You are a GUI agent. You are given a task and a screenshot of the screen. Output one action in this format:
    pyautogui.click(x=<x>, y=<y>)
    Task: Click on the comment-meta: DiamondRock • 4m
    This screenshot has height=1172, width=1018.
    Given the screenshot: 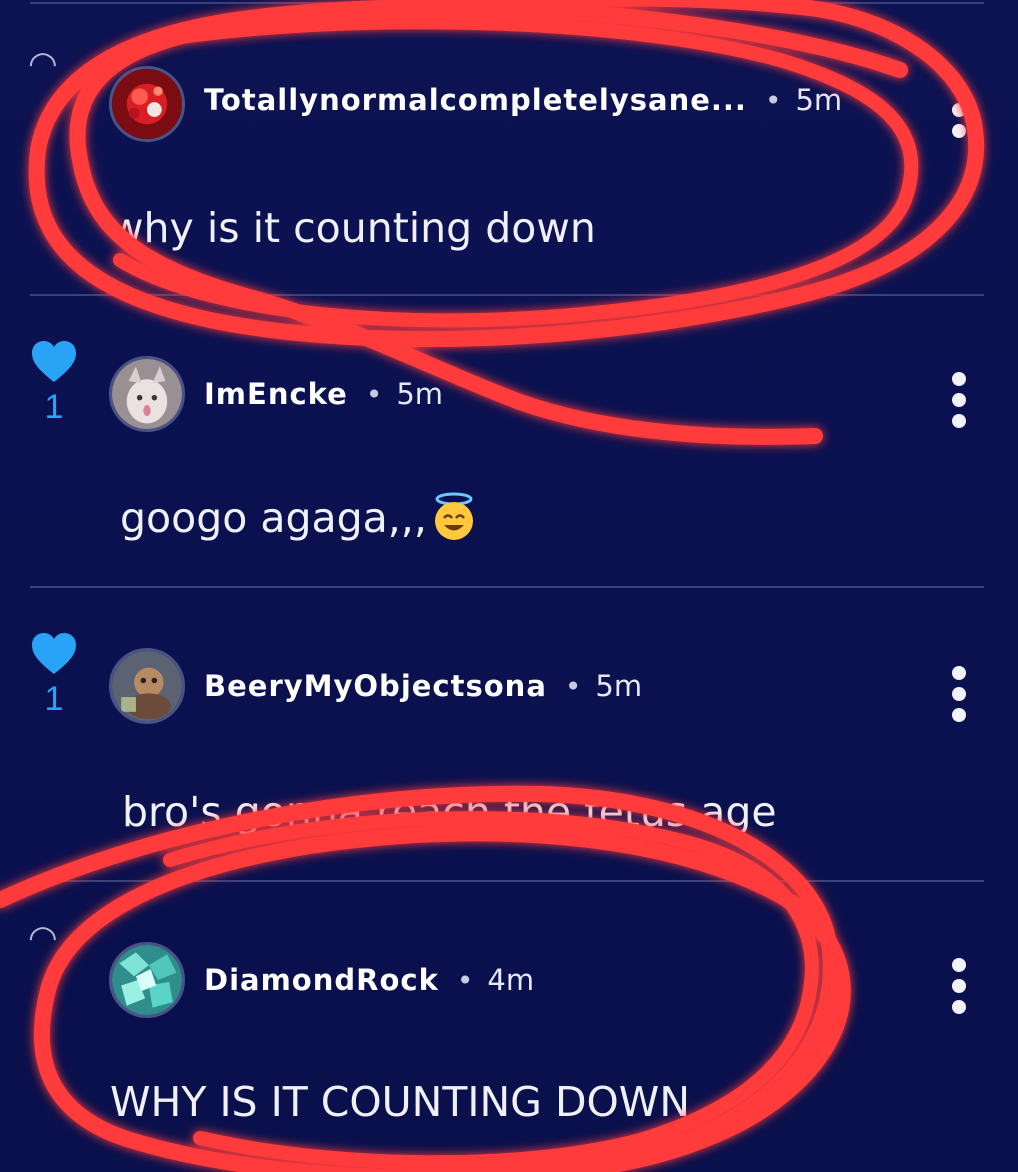 What is the action you would take?
    pyautogui.click(x=369, y=980)
    